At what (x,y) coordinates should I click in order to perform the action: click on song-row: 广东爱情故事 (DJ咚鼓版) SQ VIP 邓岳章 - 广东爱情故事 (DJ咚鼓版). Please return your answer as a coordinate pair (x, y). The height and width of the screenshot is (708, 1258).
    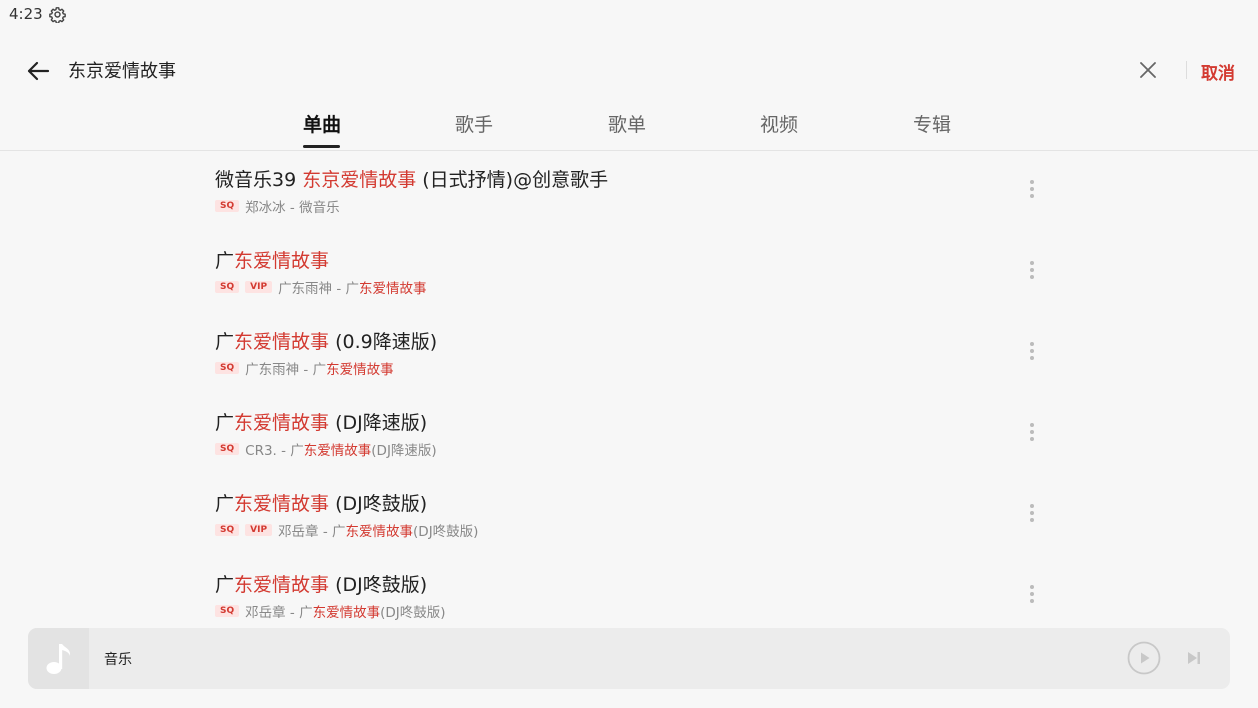
    Looking at the image, I should click on (629, 515).